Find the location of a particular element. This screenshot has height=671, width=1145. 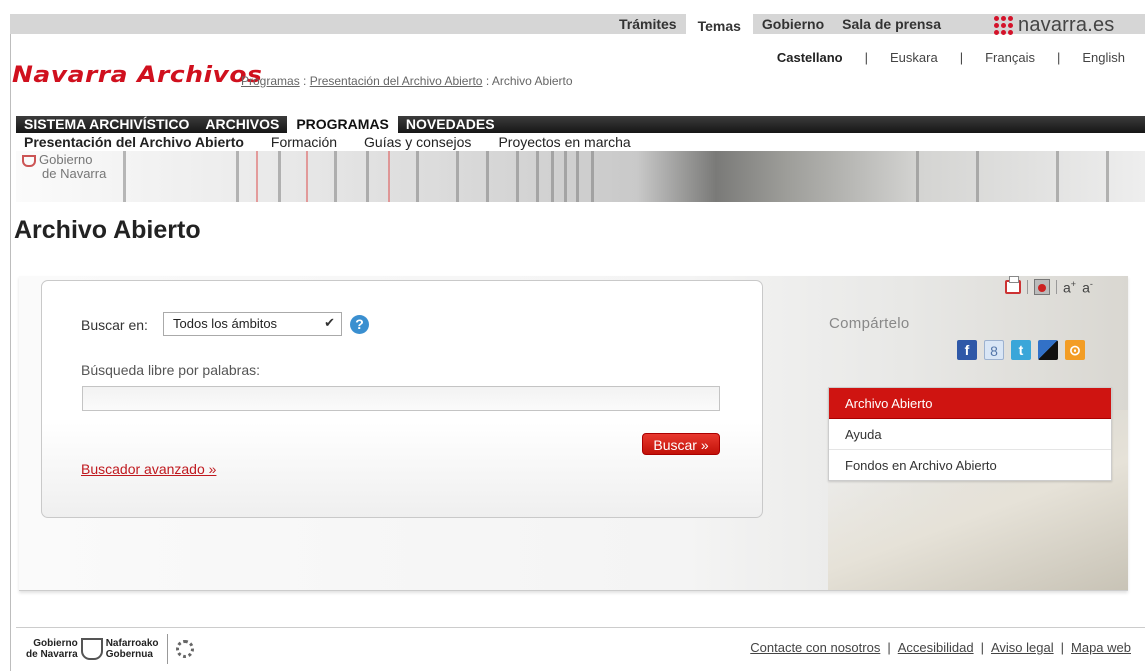

top-nav: Trámites Temas Gobierno Sala de prensa is located at coordinates (780, 26).